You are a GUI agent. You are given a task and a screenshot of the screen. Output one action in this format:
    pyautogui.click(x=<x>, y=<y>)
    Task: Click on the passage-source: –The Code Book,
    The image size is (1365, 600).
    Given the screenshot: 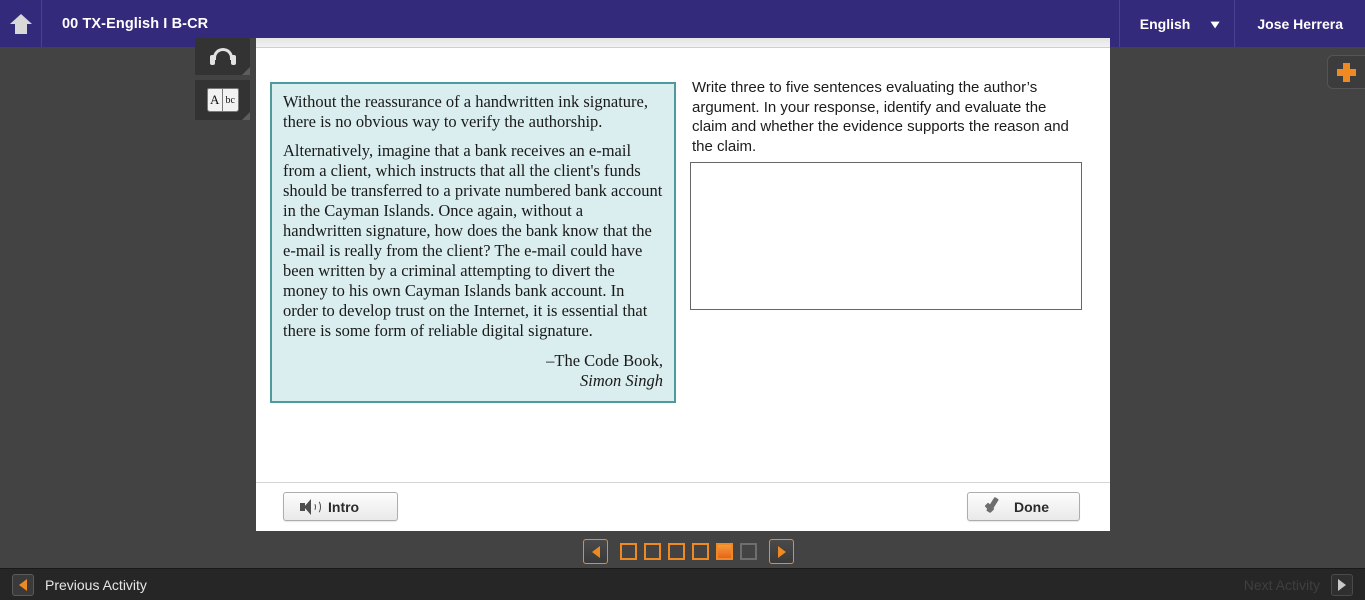 What is the action you would take?
    pyautogui.click(x=604, y=360)
    